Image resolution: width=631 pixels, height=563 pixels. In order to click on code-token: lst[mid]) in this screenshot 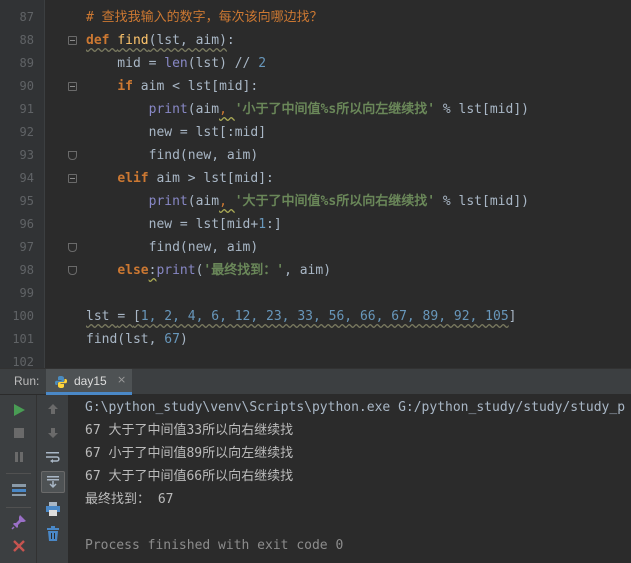, I will do `click(493, 201)`.